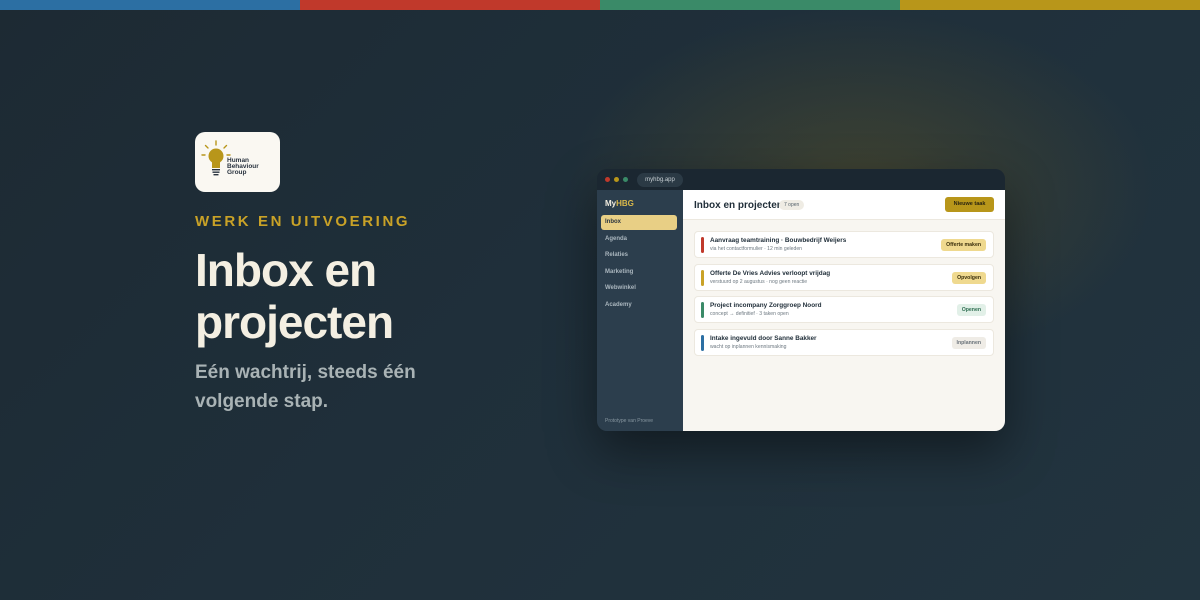  I want to click on close-dot, so click(607, 179).